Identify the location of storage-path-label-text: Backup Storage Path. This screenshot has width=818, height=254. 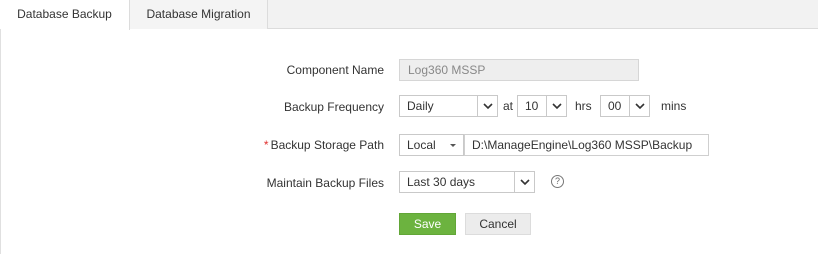
(327, 145).